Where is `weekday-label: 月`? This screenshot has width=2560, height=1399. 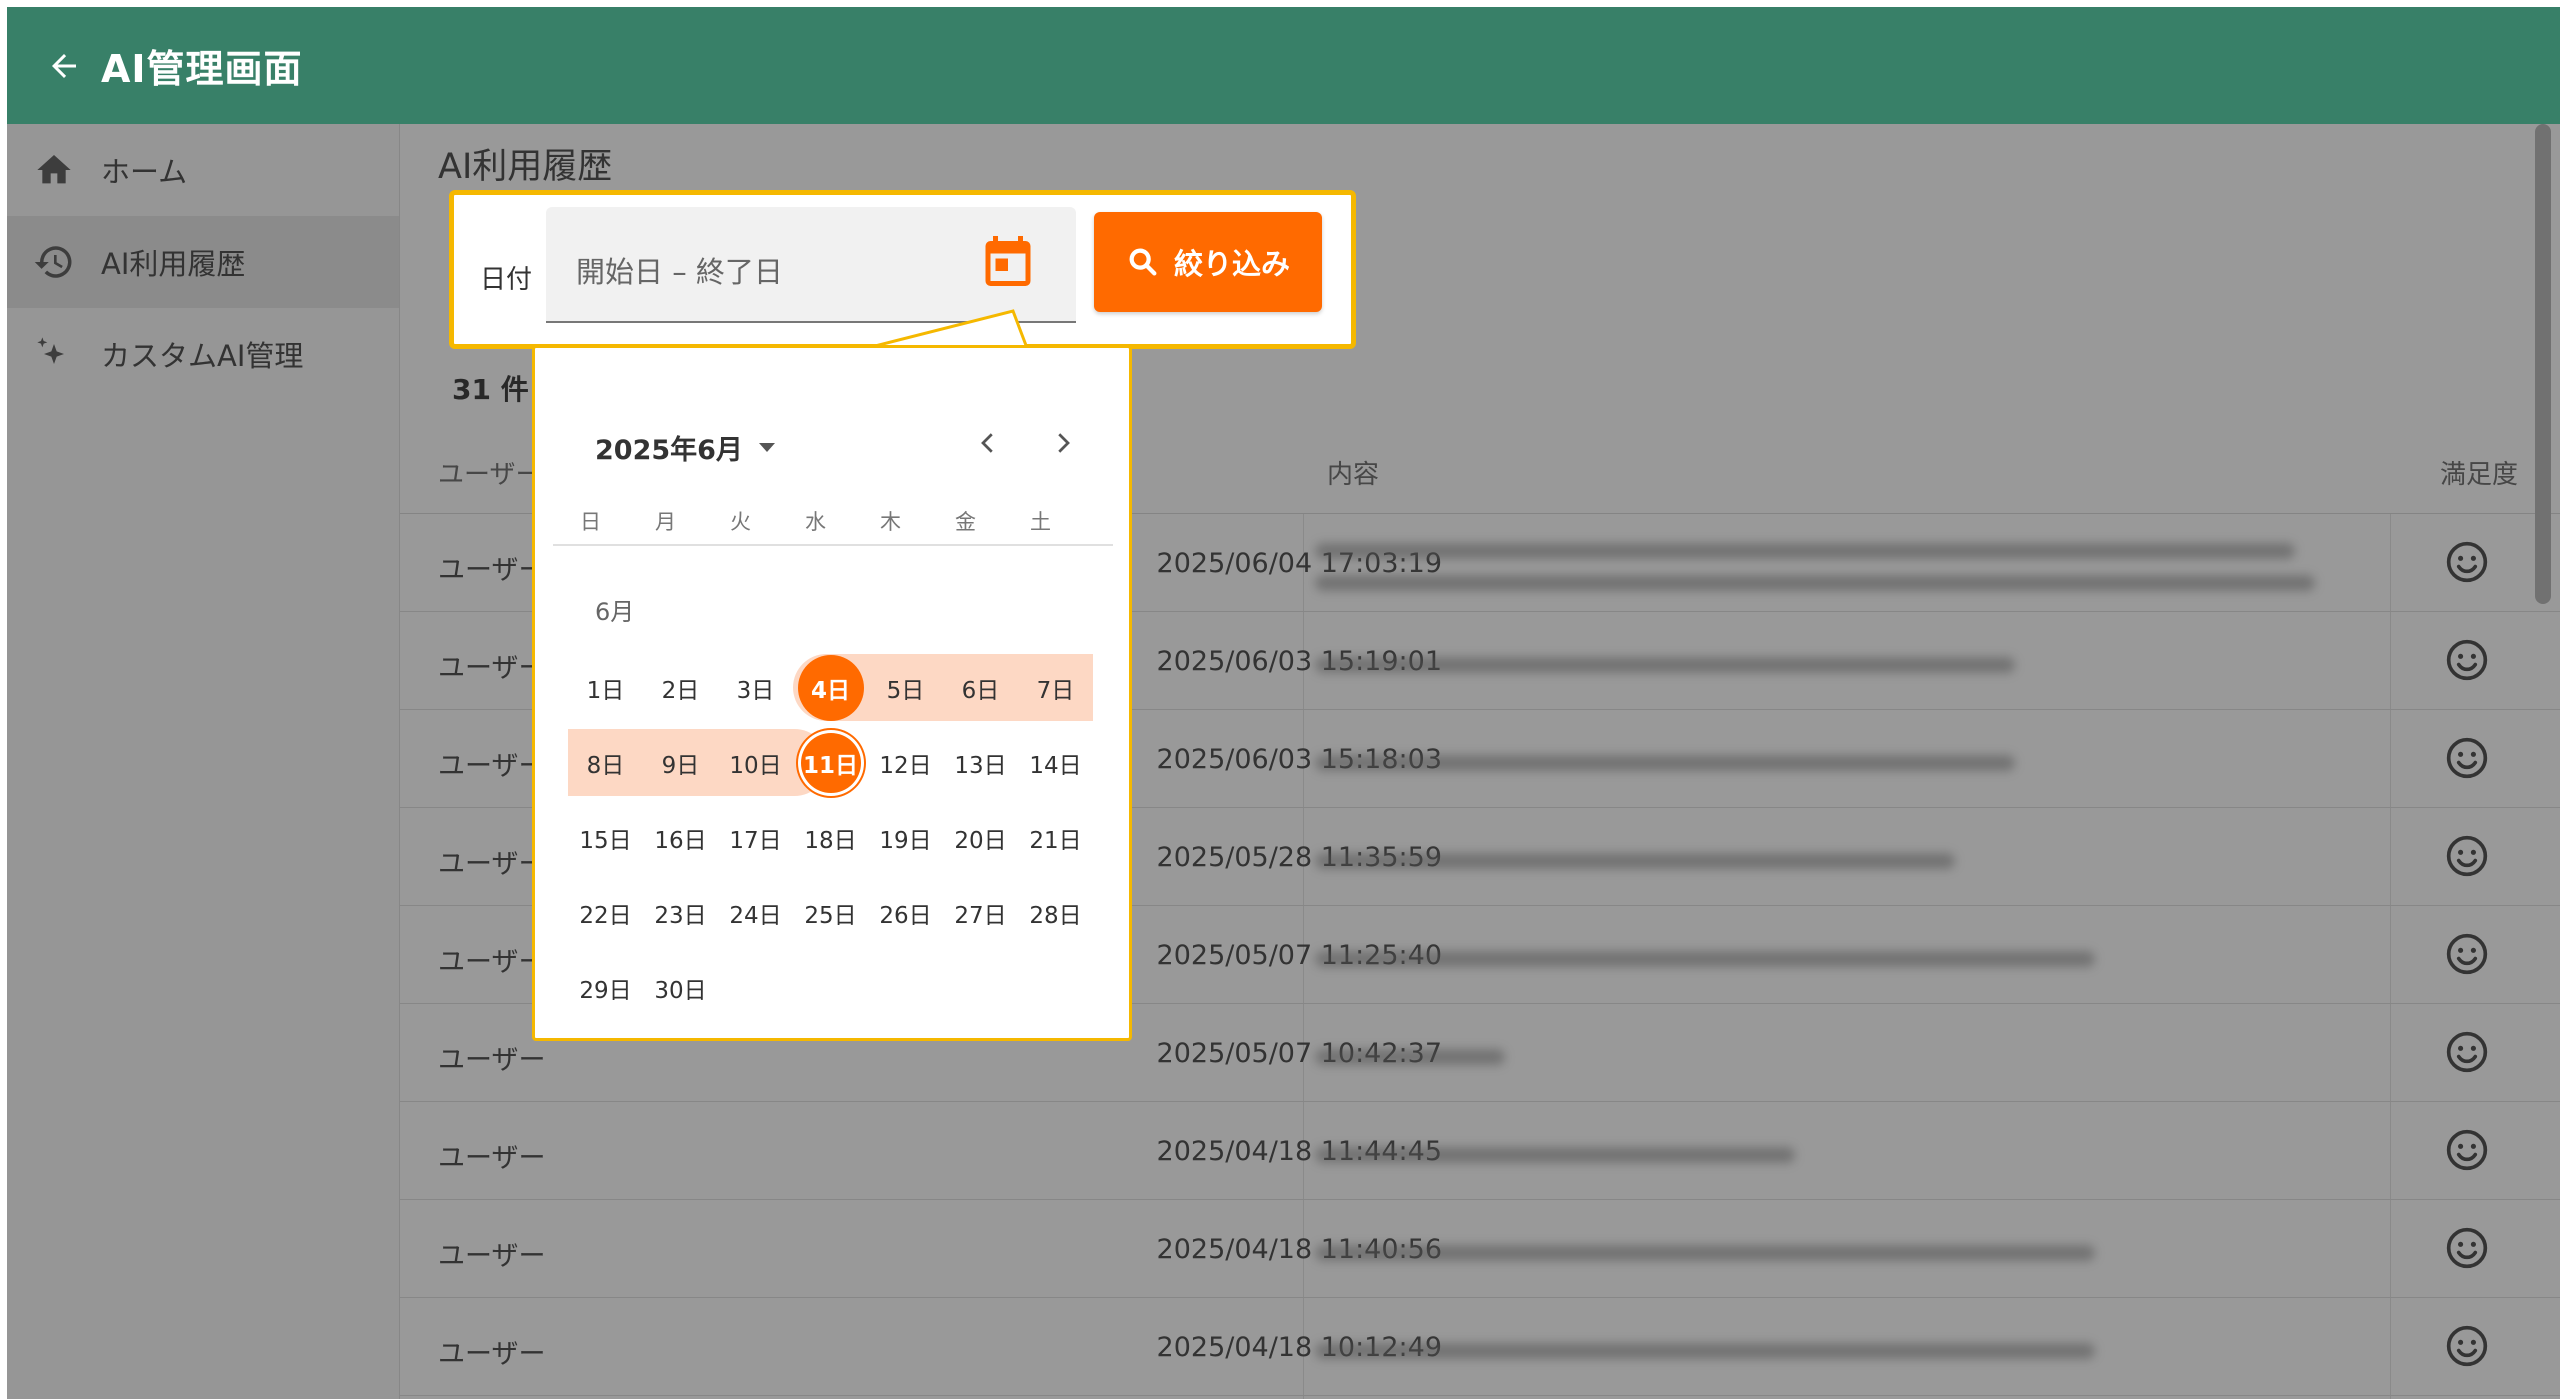
weekday-label: 月 is located at coordinates (665, 522).